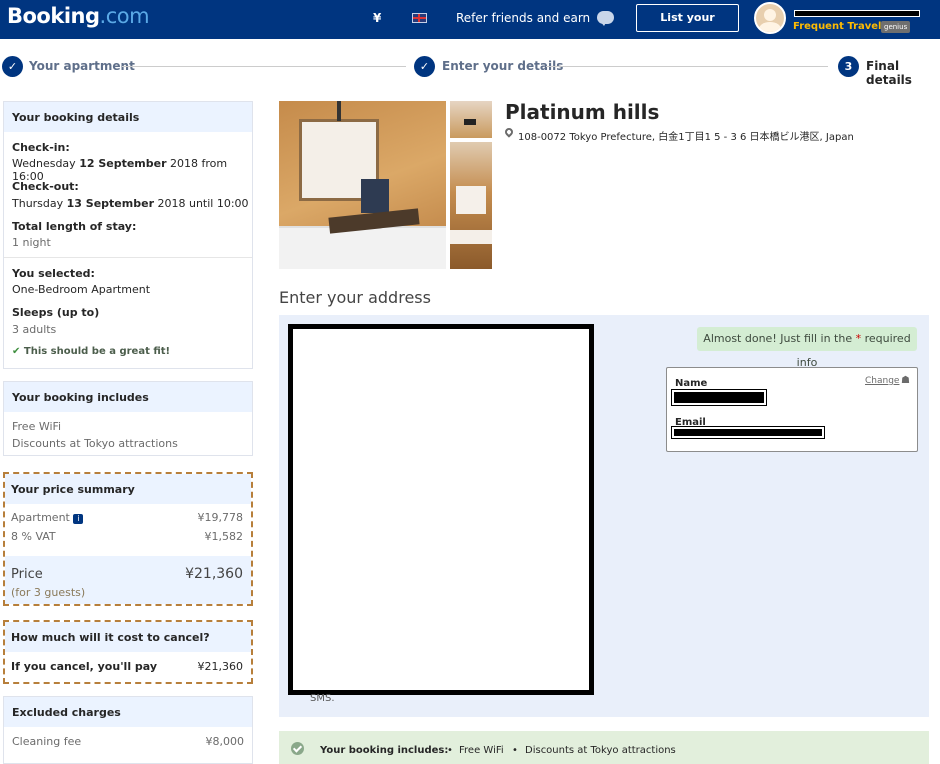 The image size is (940, 764). I want to click on step-final-details: Final details, so click(889, 73).